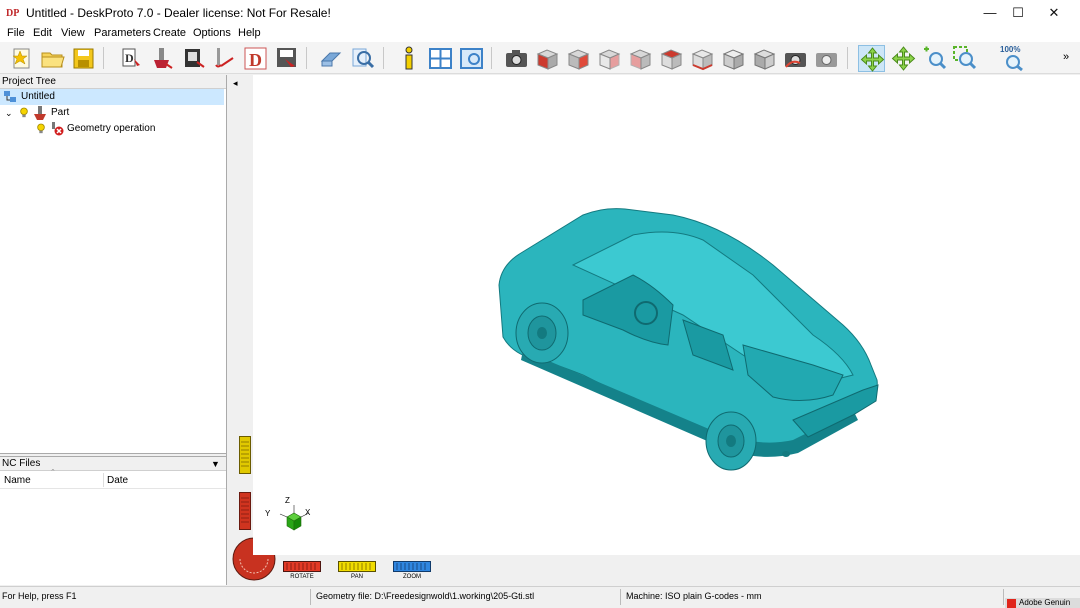 The width and height of the screenshot is (1080, 608). I want to click on pan-slider, so click(245, 455).